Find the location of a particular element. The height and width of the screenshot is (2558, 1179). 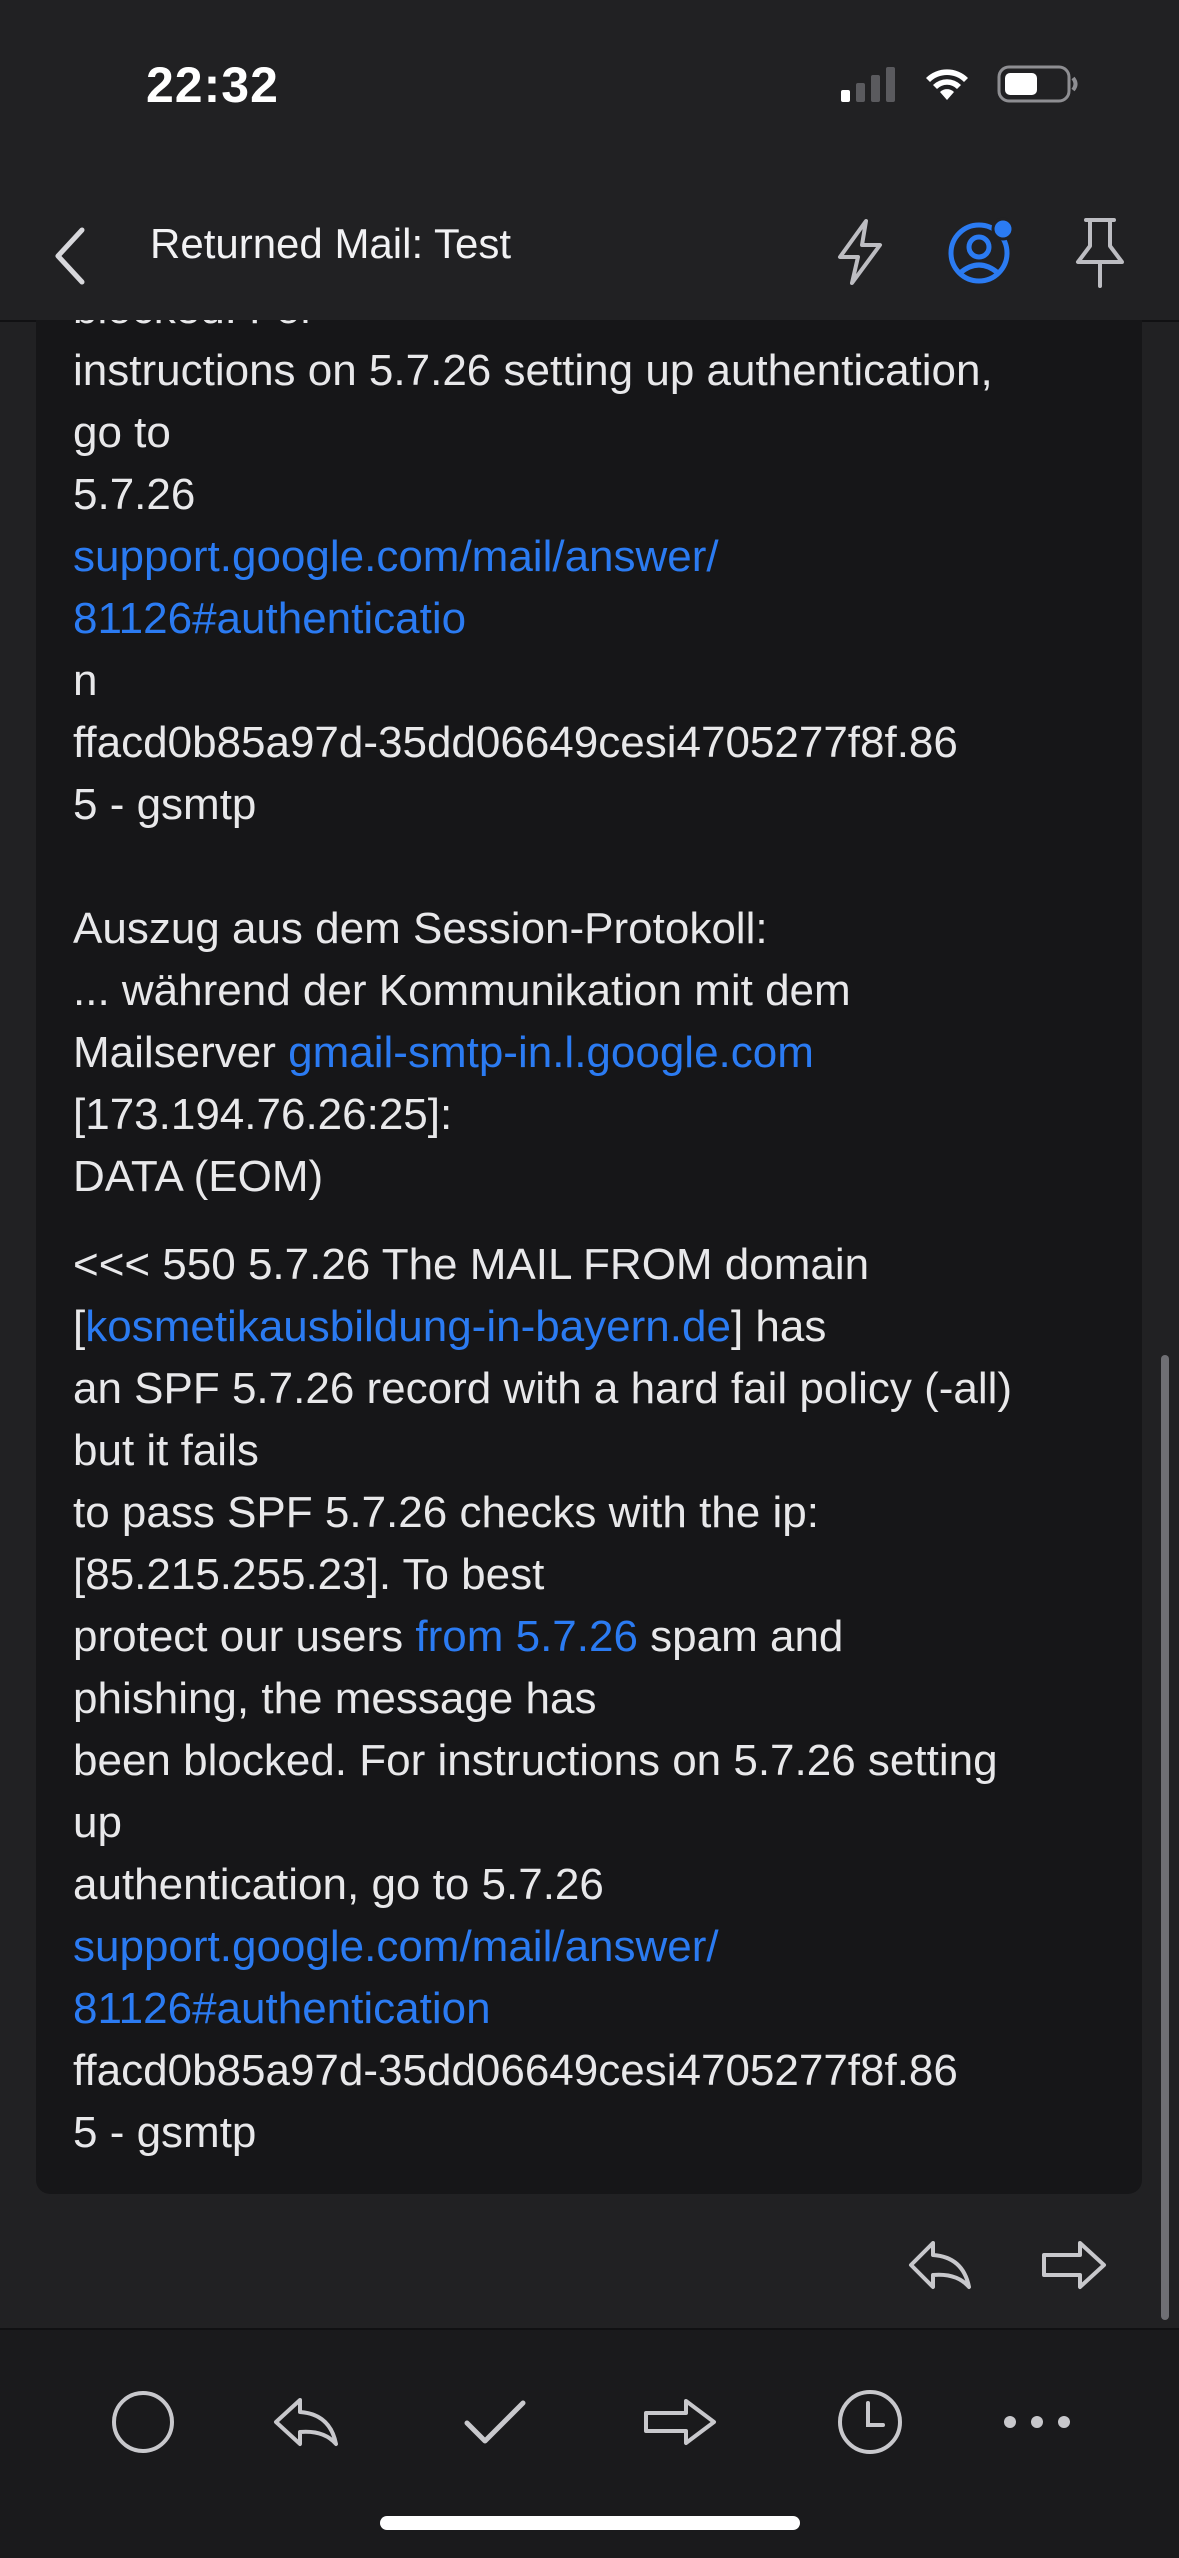

mail-text-fragment: Mailserver is located at coordinates (181, 1052).